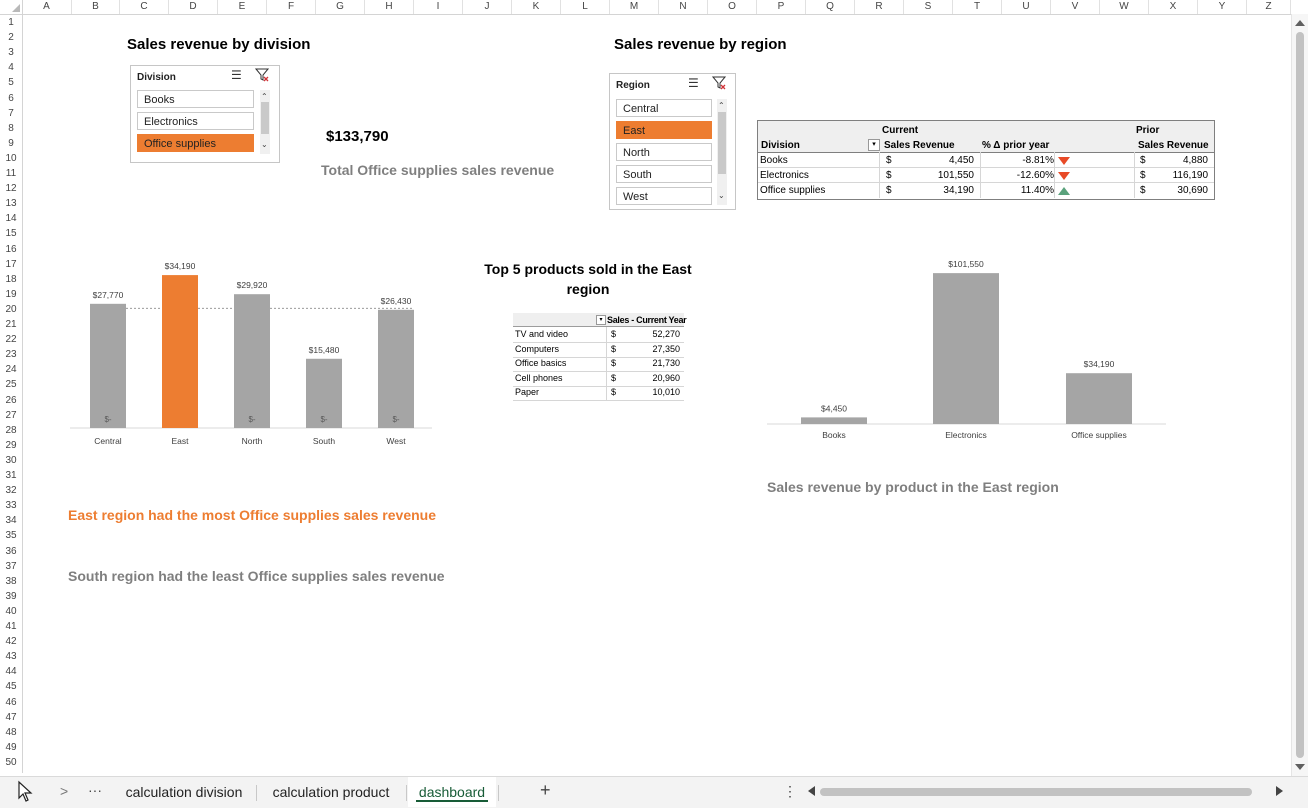  I want to click on region-item-west: West, so click(664, 196).